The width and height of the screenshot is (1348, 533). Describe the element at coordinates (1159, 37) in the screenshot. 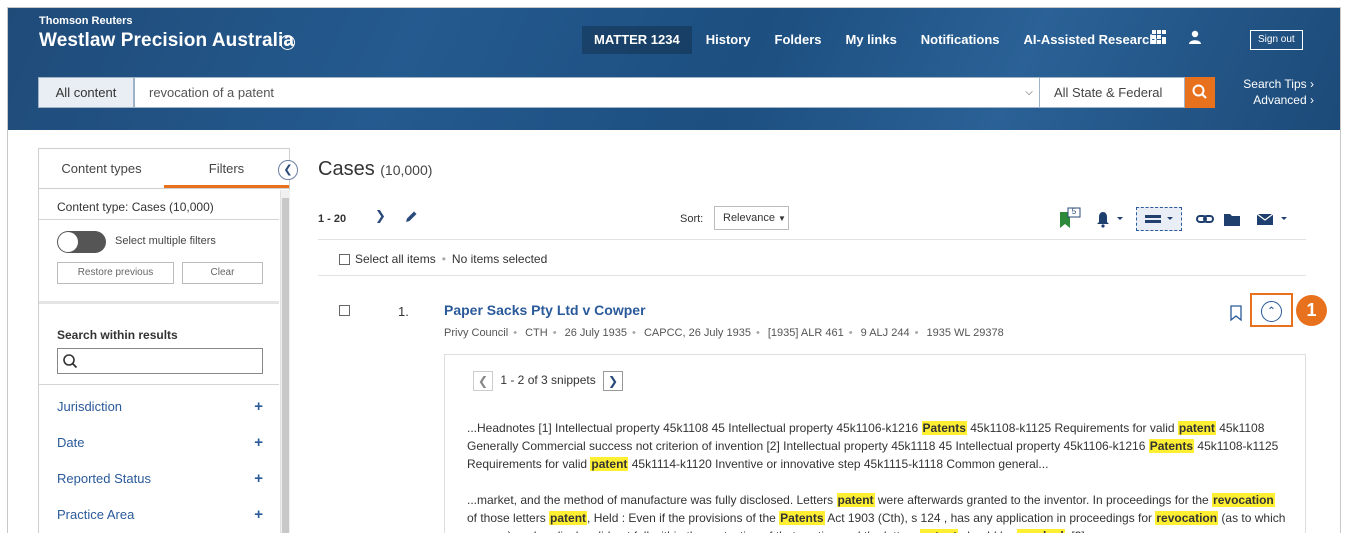

I see `apps-grid-icon` at that location.